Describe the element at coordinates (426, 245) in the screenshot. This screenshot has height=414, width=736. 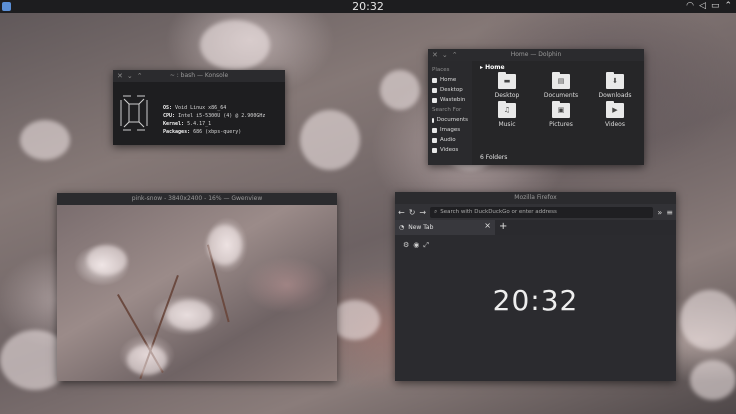
I see `expand-icon: ⤢` at that location.